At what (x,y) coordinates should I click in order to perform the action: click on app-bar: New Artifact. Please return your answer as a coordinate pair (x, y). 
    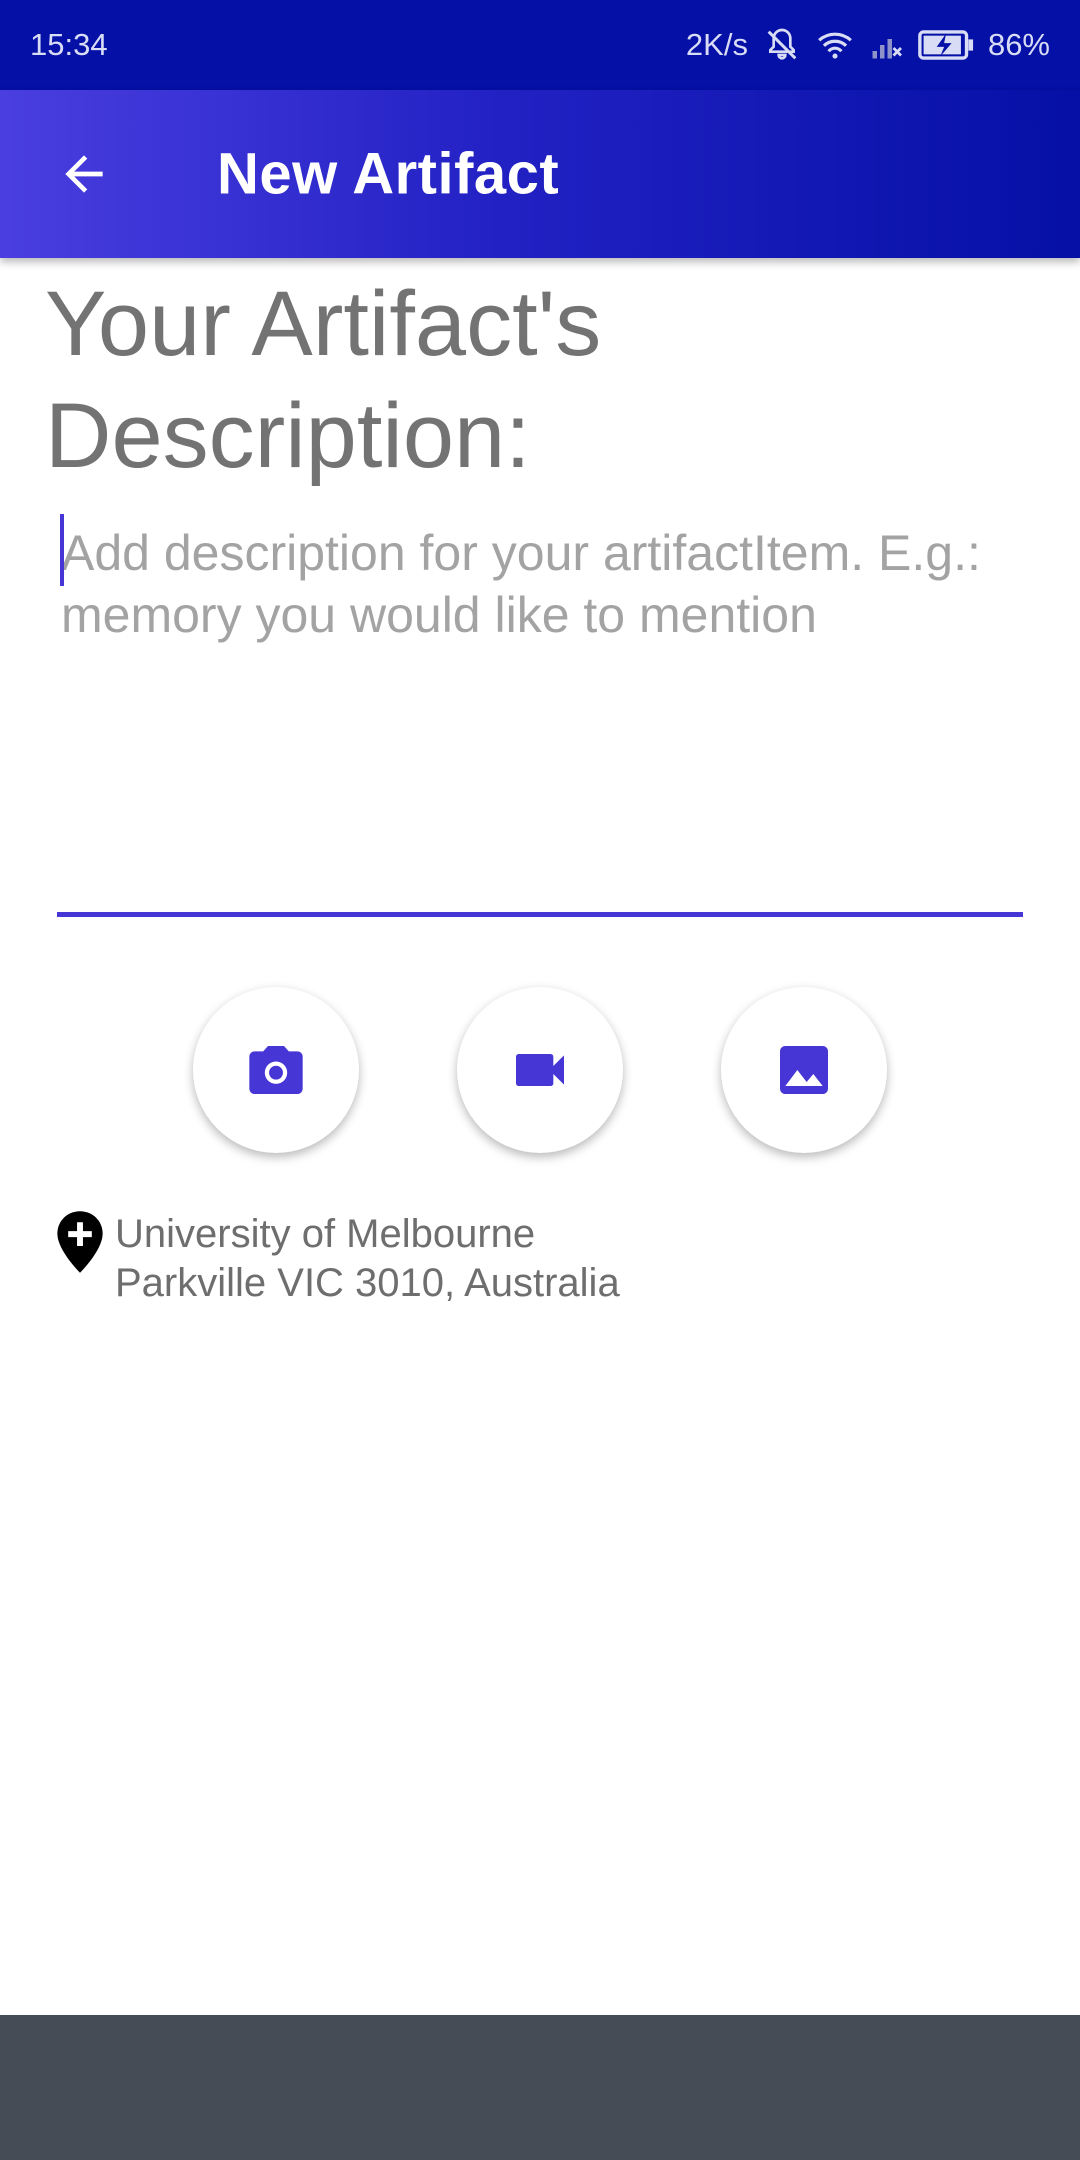
    Looking at the image, I should click on (540, 174).